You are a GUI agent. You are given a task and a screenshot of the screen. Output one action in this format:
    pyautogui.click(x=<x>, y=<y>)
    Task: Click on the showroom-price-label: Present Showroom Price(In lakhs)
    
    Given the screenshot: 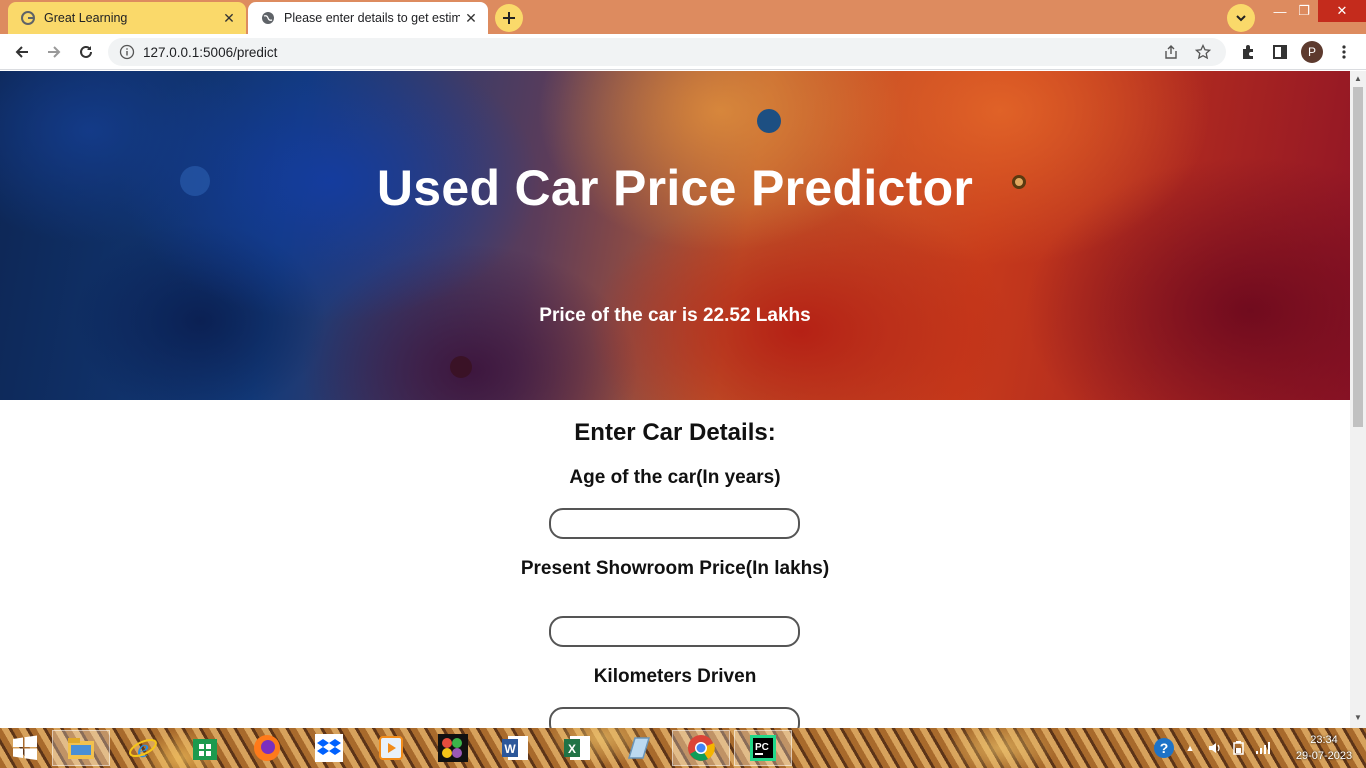 What is the action you would take?
    pyautogui.click(x=675, y=568)
    